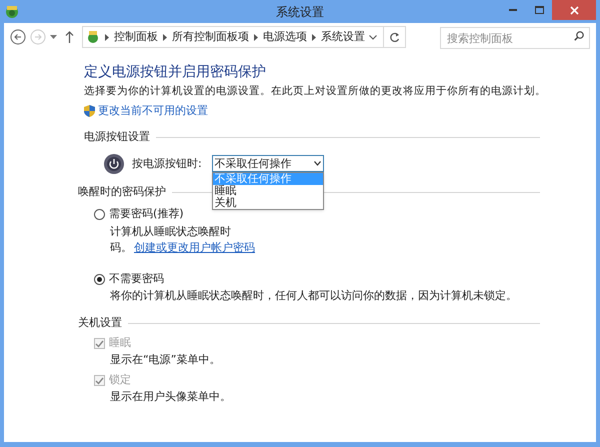 This screenshot has width=600, height=447. What do you see at coordinates (343, 37) in the screenshot?
I see `breadcrumb-item: 系统设置` at bounding box center [343, 37].